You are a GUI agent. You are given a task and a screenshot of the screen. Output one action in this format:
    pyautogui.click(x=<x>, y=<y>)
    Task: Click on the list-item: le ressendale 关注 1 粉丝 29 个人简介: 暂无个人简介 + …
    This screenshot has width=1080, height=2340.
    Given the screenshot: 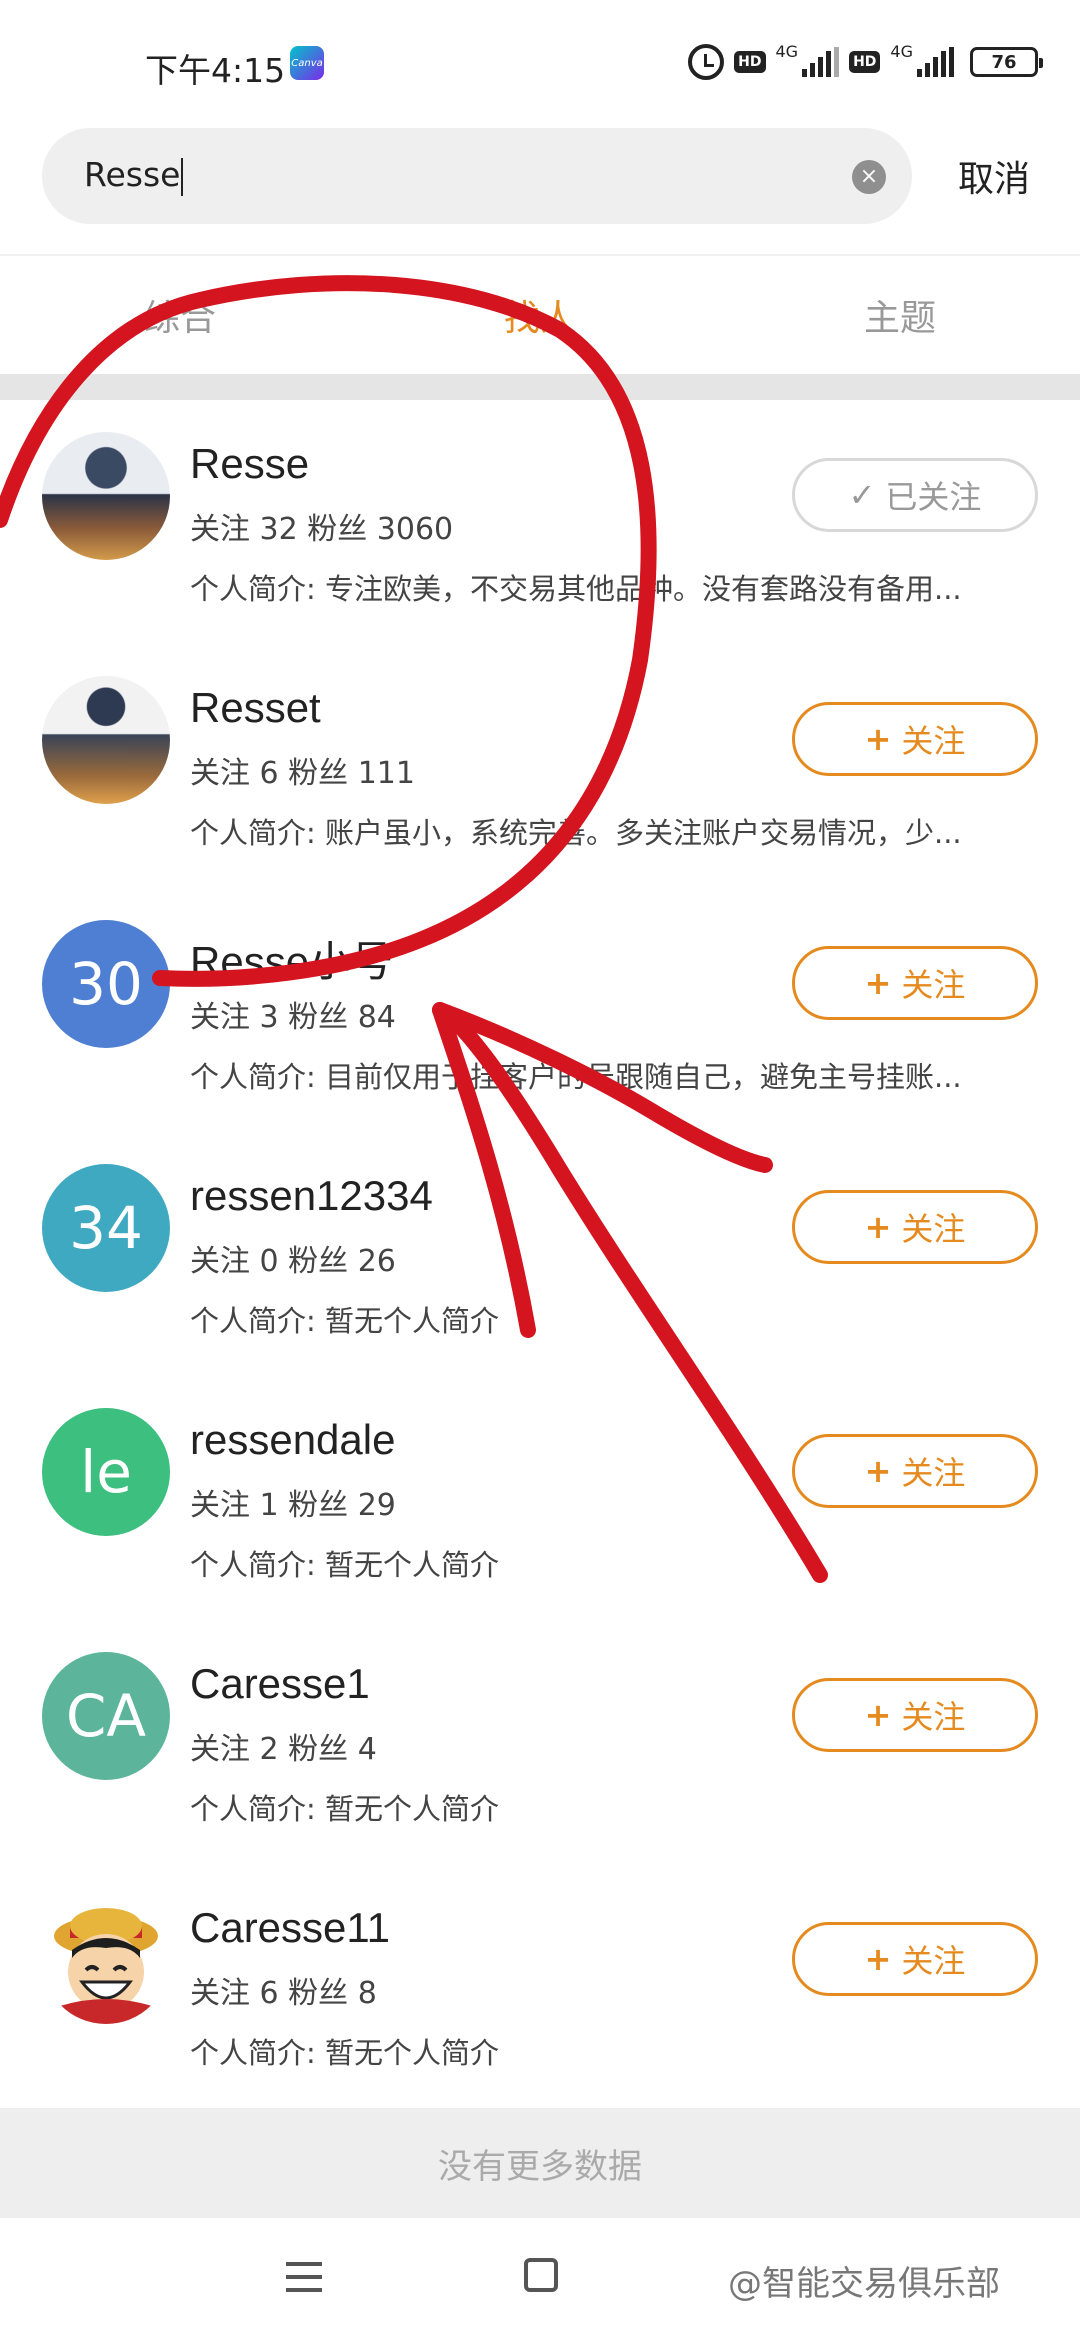 What is the action you would take?
    pyautogui.click(x=540, y=1498)
    